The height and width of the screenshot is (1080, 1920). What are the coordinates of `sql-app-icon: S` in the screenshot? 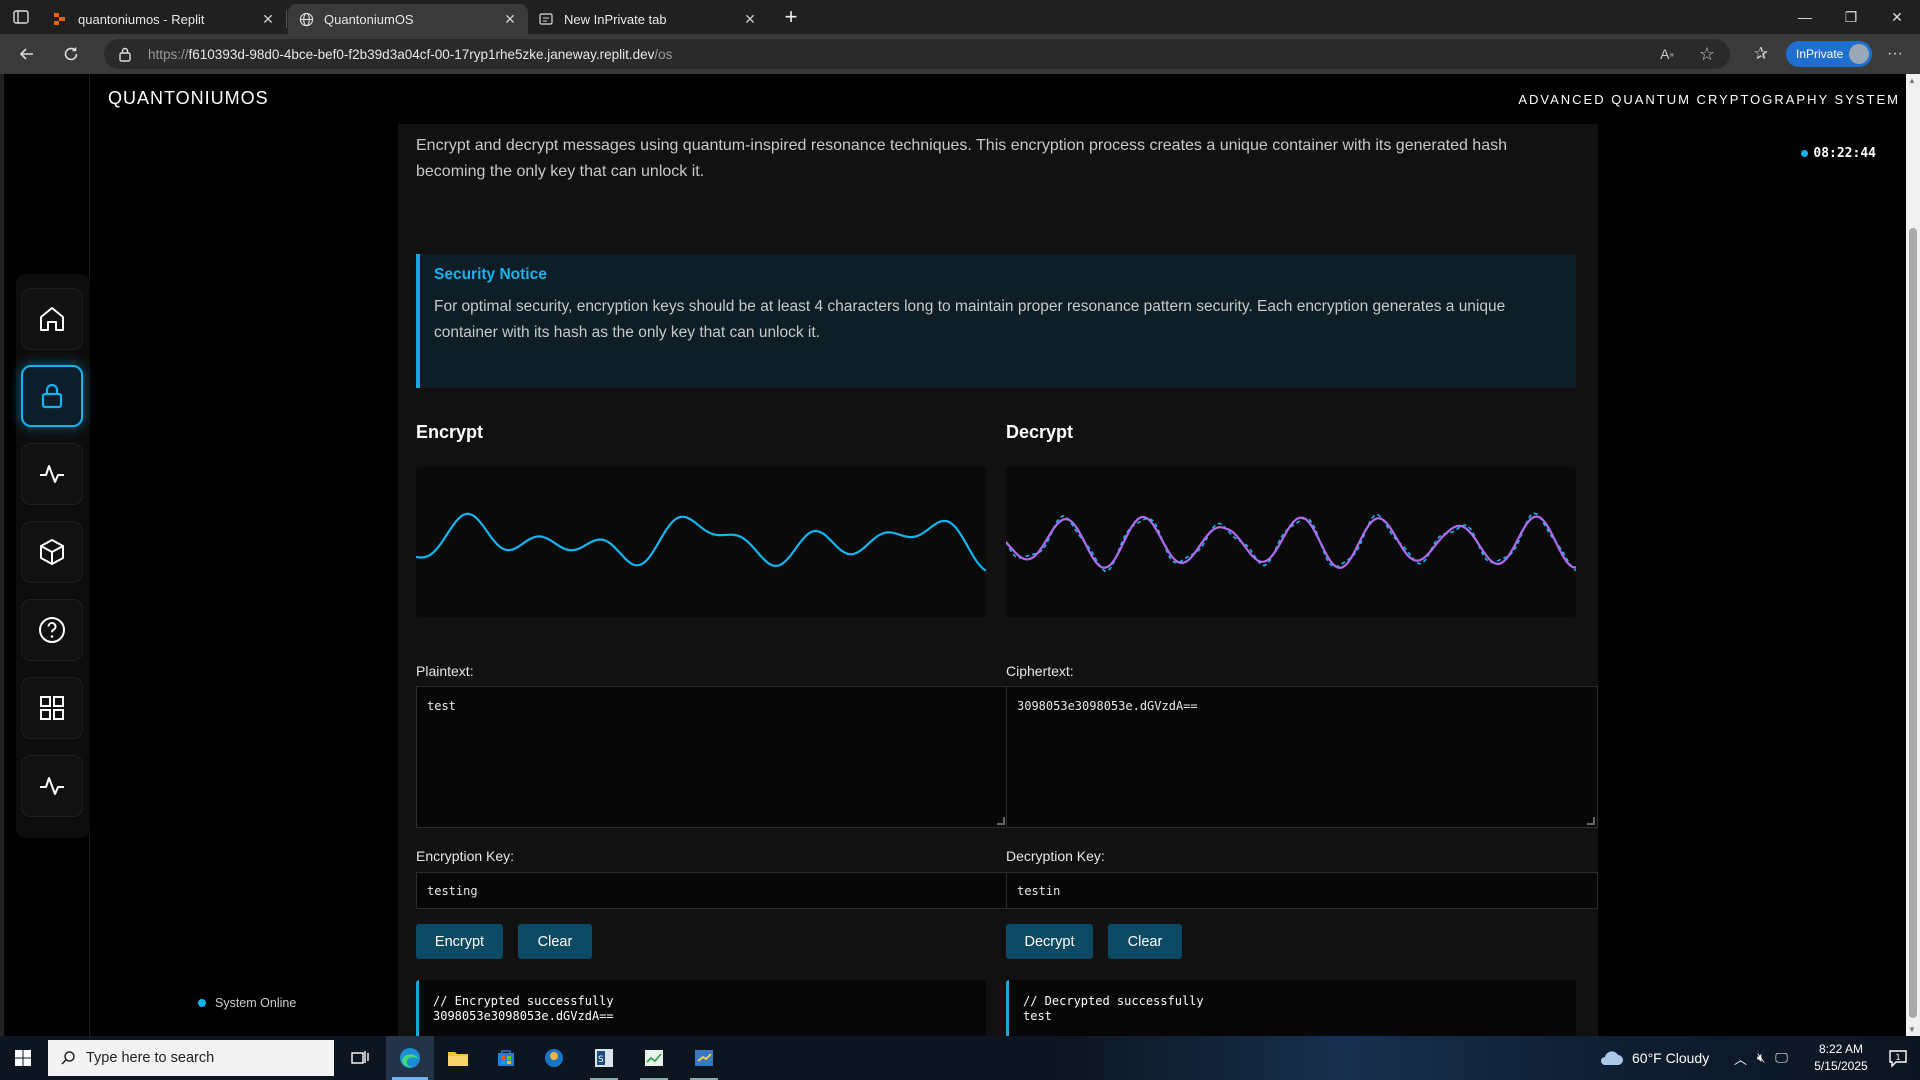 It's located at (604, 1058).